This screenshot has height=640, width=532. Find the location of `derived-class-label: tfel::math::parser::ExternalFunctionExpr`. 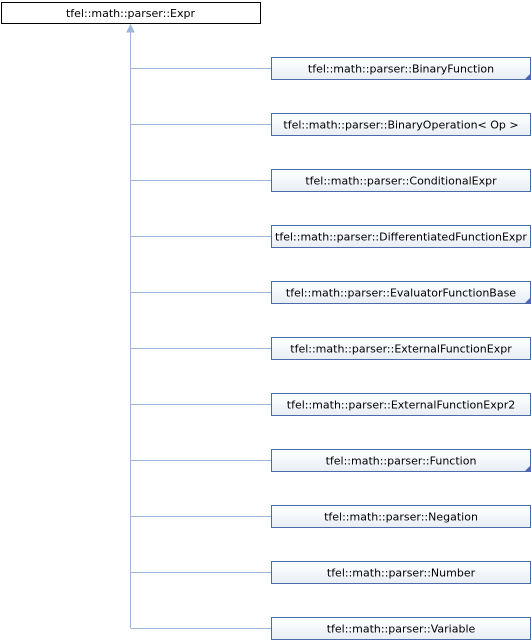

derived-class-label: tfel::math::parser::ExternalFunctionExpr is located at coordinates (401, 349).